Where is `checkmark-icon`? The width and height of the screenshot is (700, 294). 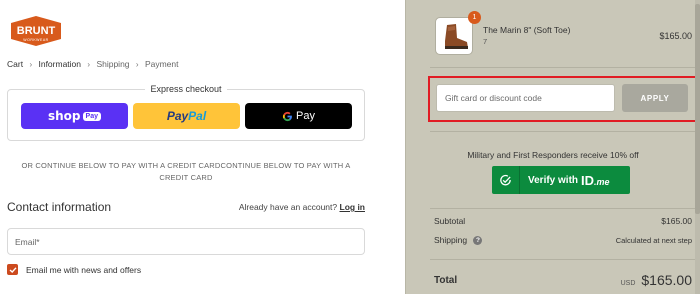 checkmark-icon is located at coordinates (13, 269).